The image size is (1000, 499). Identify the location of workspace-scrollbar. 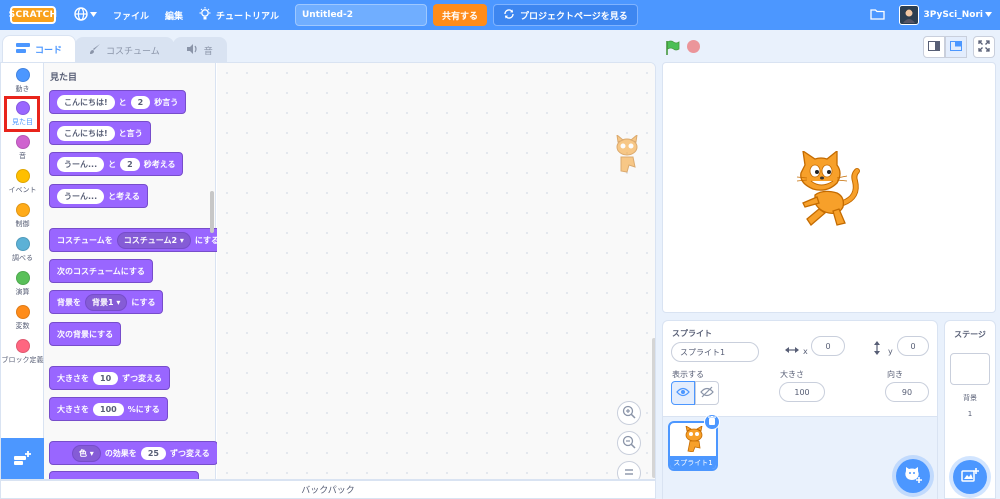
(653, 408).